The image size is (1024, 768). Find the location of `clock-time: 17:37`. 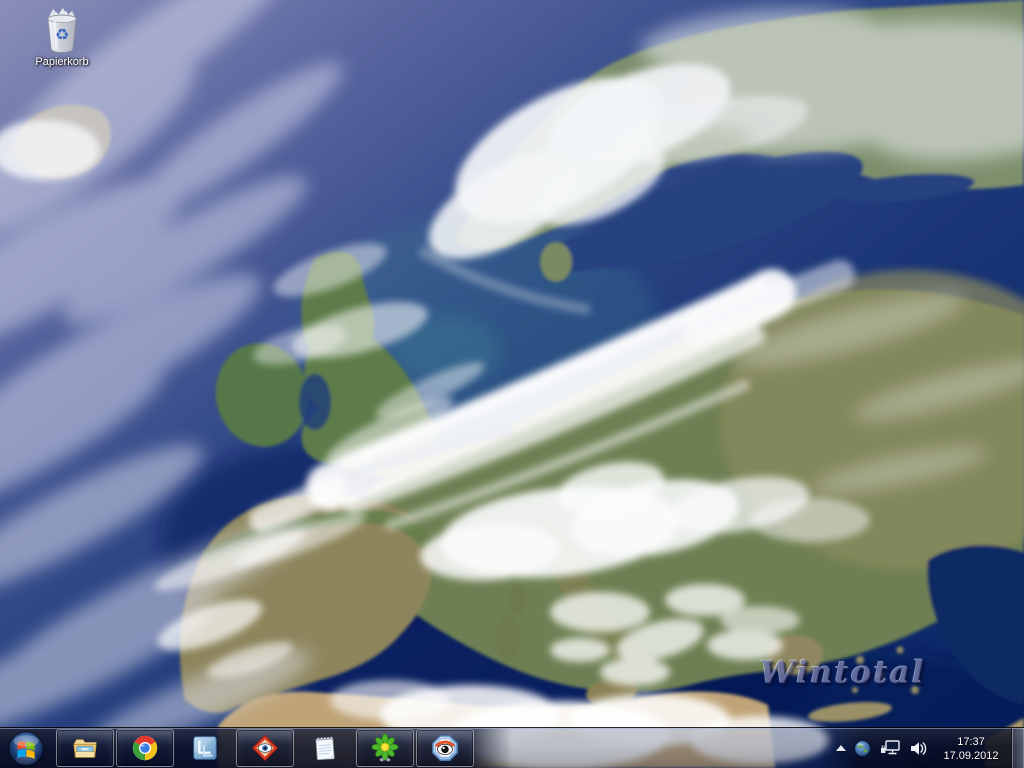

clock-time: 17:37 is located at coordinates (971, 741).